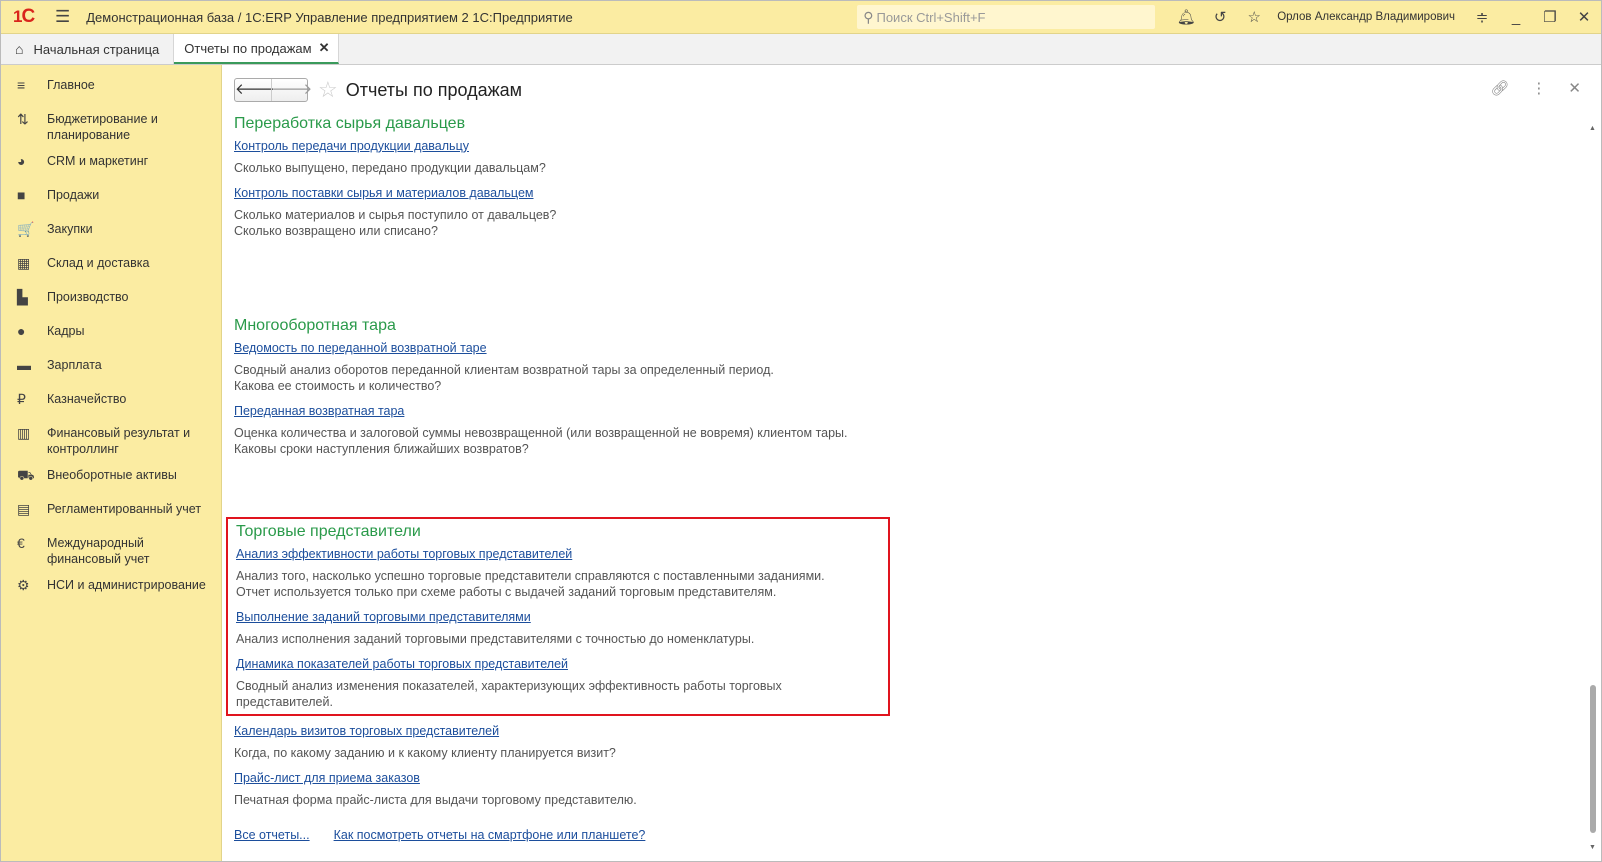 This screenshot has width=1602, height=862. Describe the element at coordinates (256, 49) in the screenshot. I see `tab-sales-reports: Отчеты по продажам ✕` at that location.